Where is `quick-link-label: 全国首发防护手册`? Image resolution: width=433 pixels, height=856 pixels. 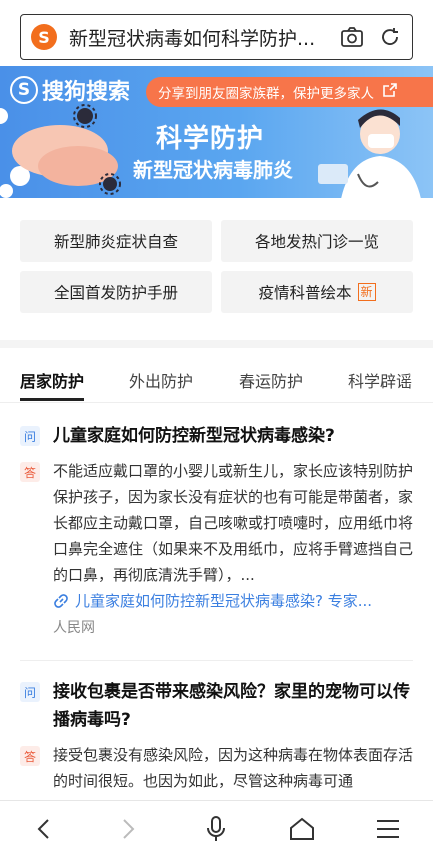 quick-link-label: 全国首发防护手册 is located at coordinates (115, 293).